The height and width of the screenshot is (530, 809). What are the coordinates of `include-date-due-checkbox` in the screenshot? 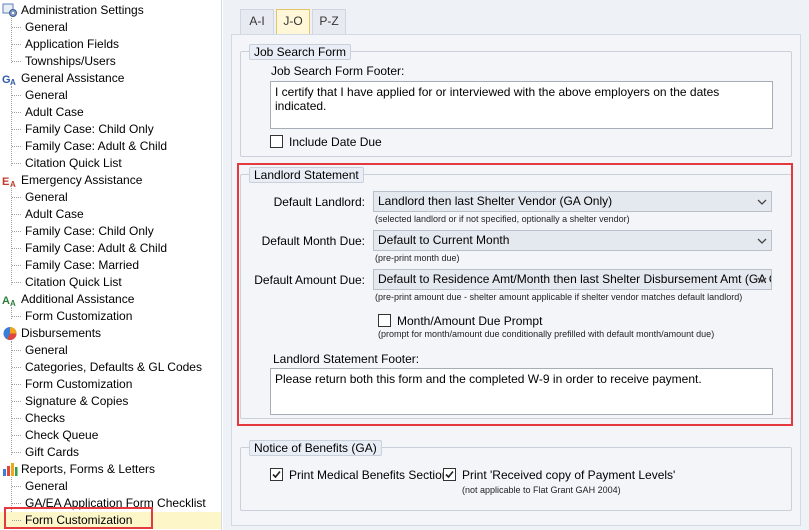 It's located at (276, 141).